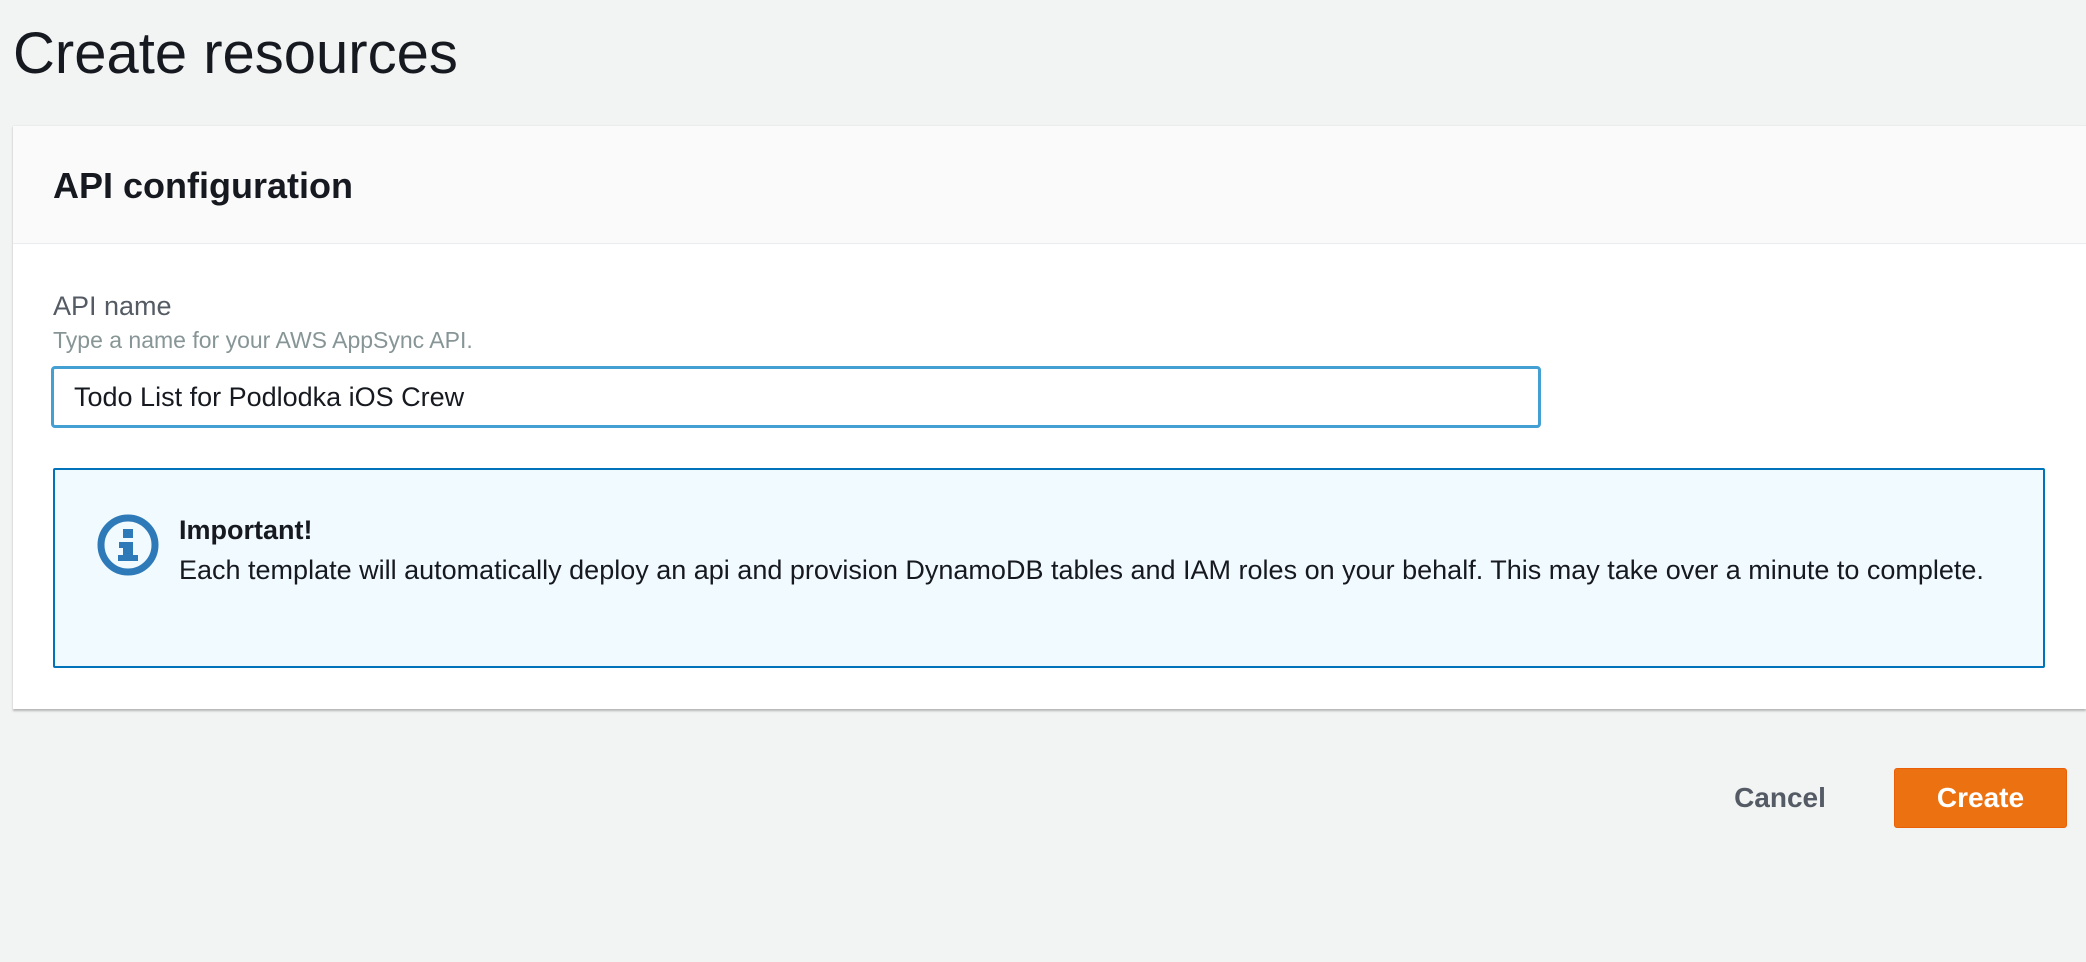 The width and height of the screenshot is (2086, 962). What do you see at coordinates (1980, 798) in the screenshot?
I see `create-button: Create` at bounding box center [1980, 798].